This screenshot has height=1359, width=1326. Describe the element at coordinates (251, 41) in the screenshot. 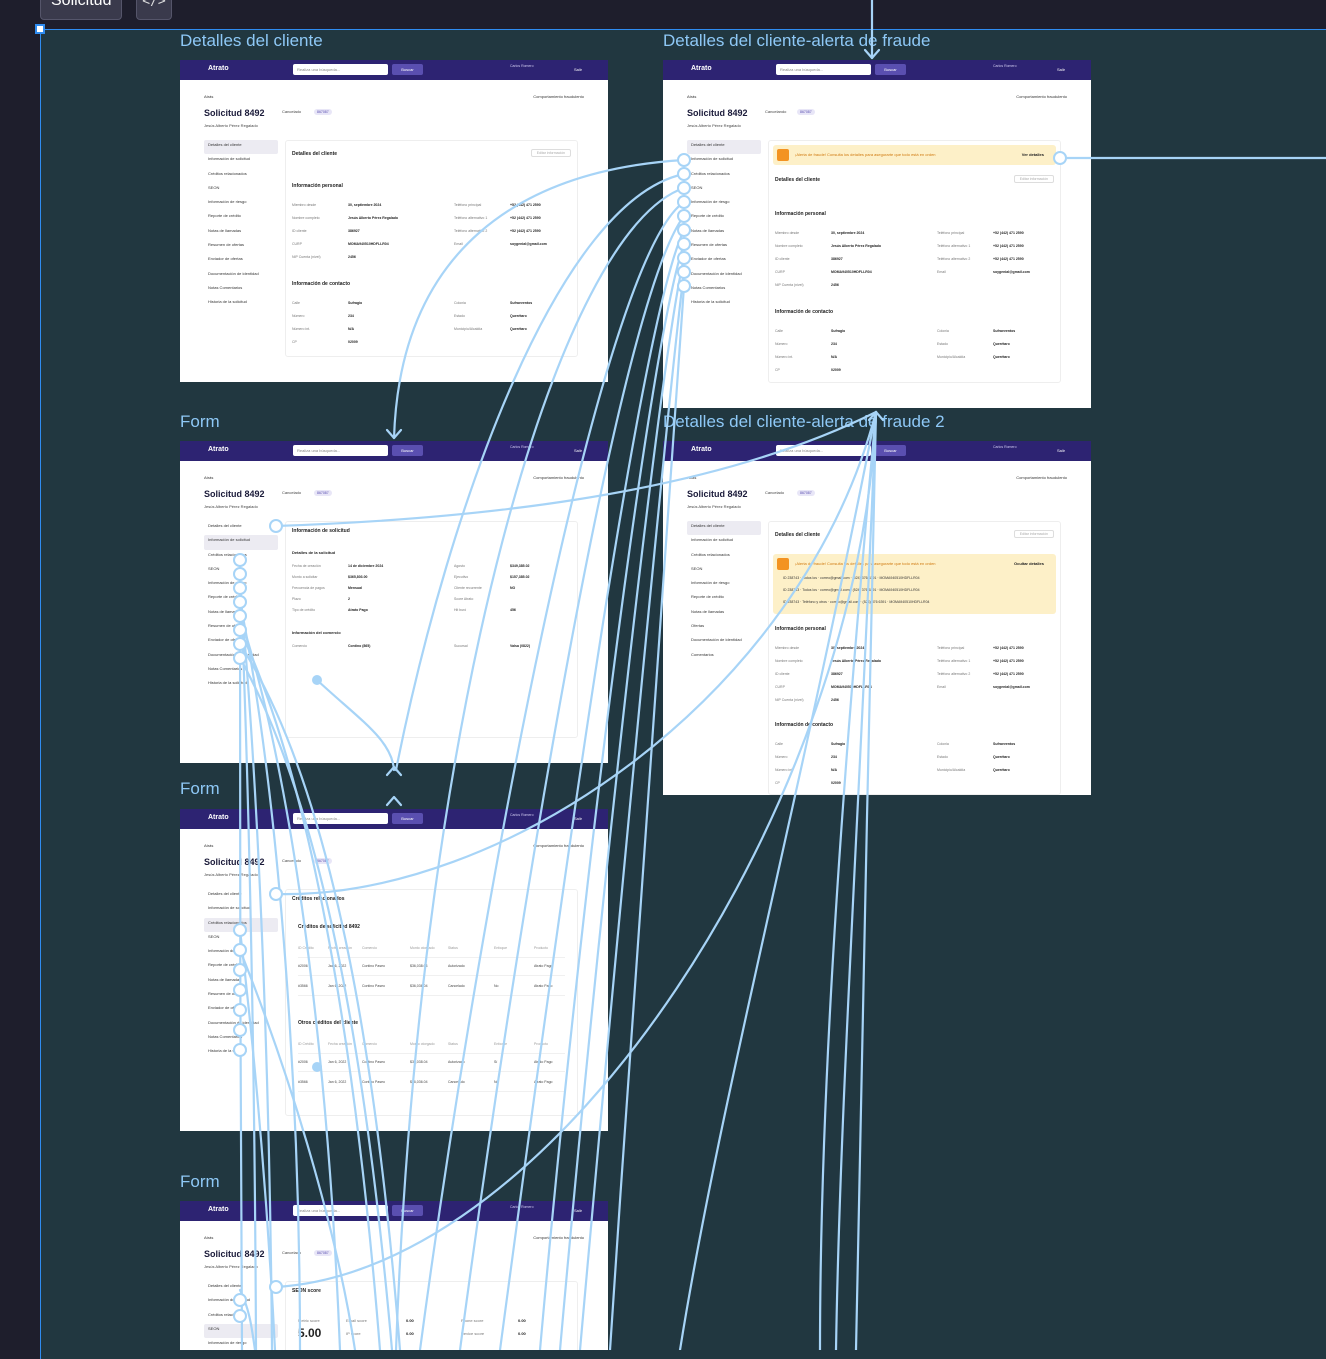

I see `frame-title: Detalles del cliente` at that location.